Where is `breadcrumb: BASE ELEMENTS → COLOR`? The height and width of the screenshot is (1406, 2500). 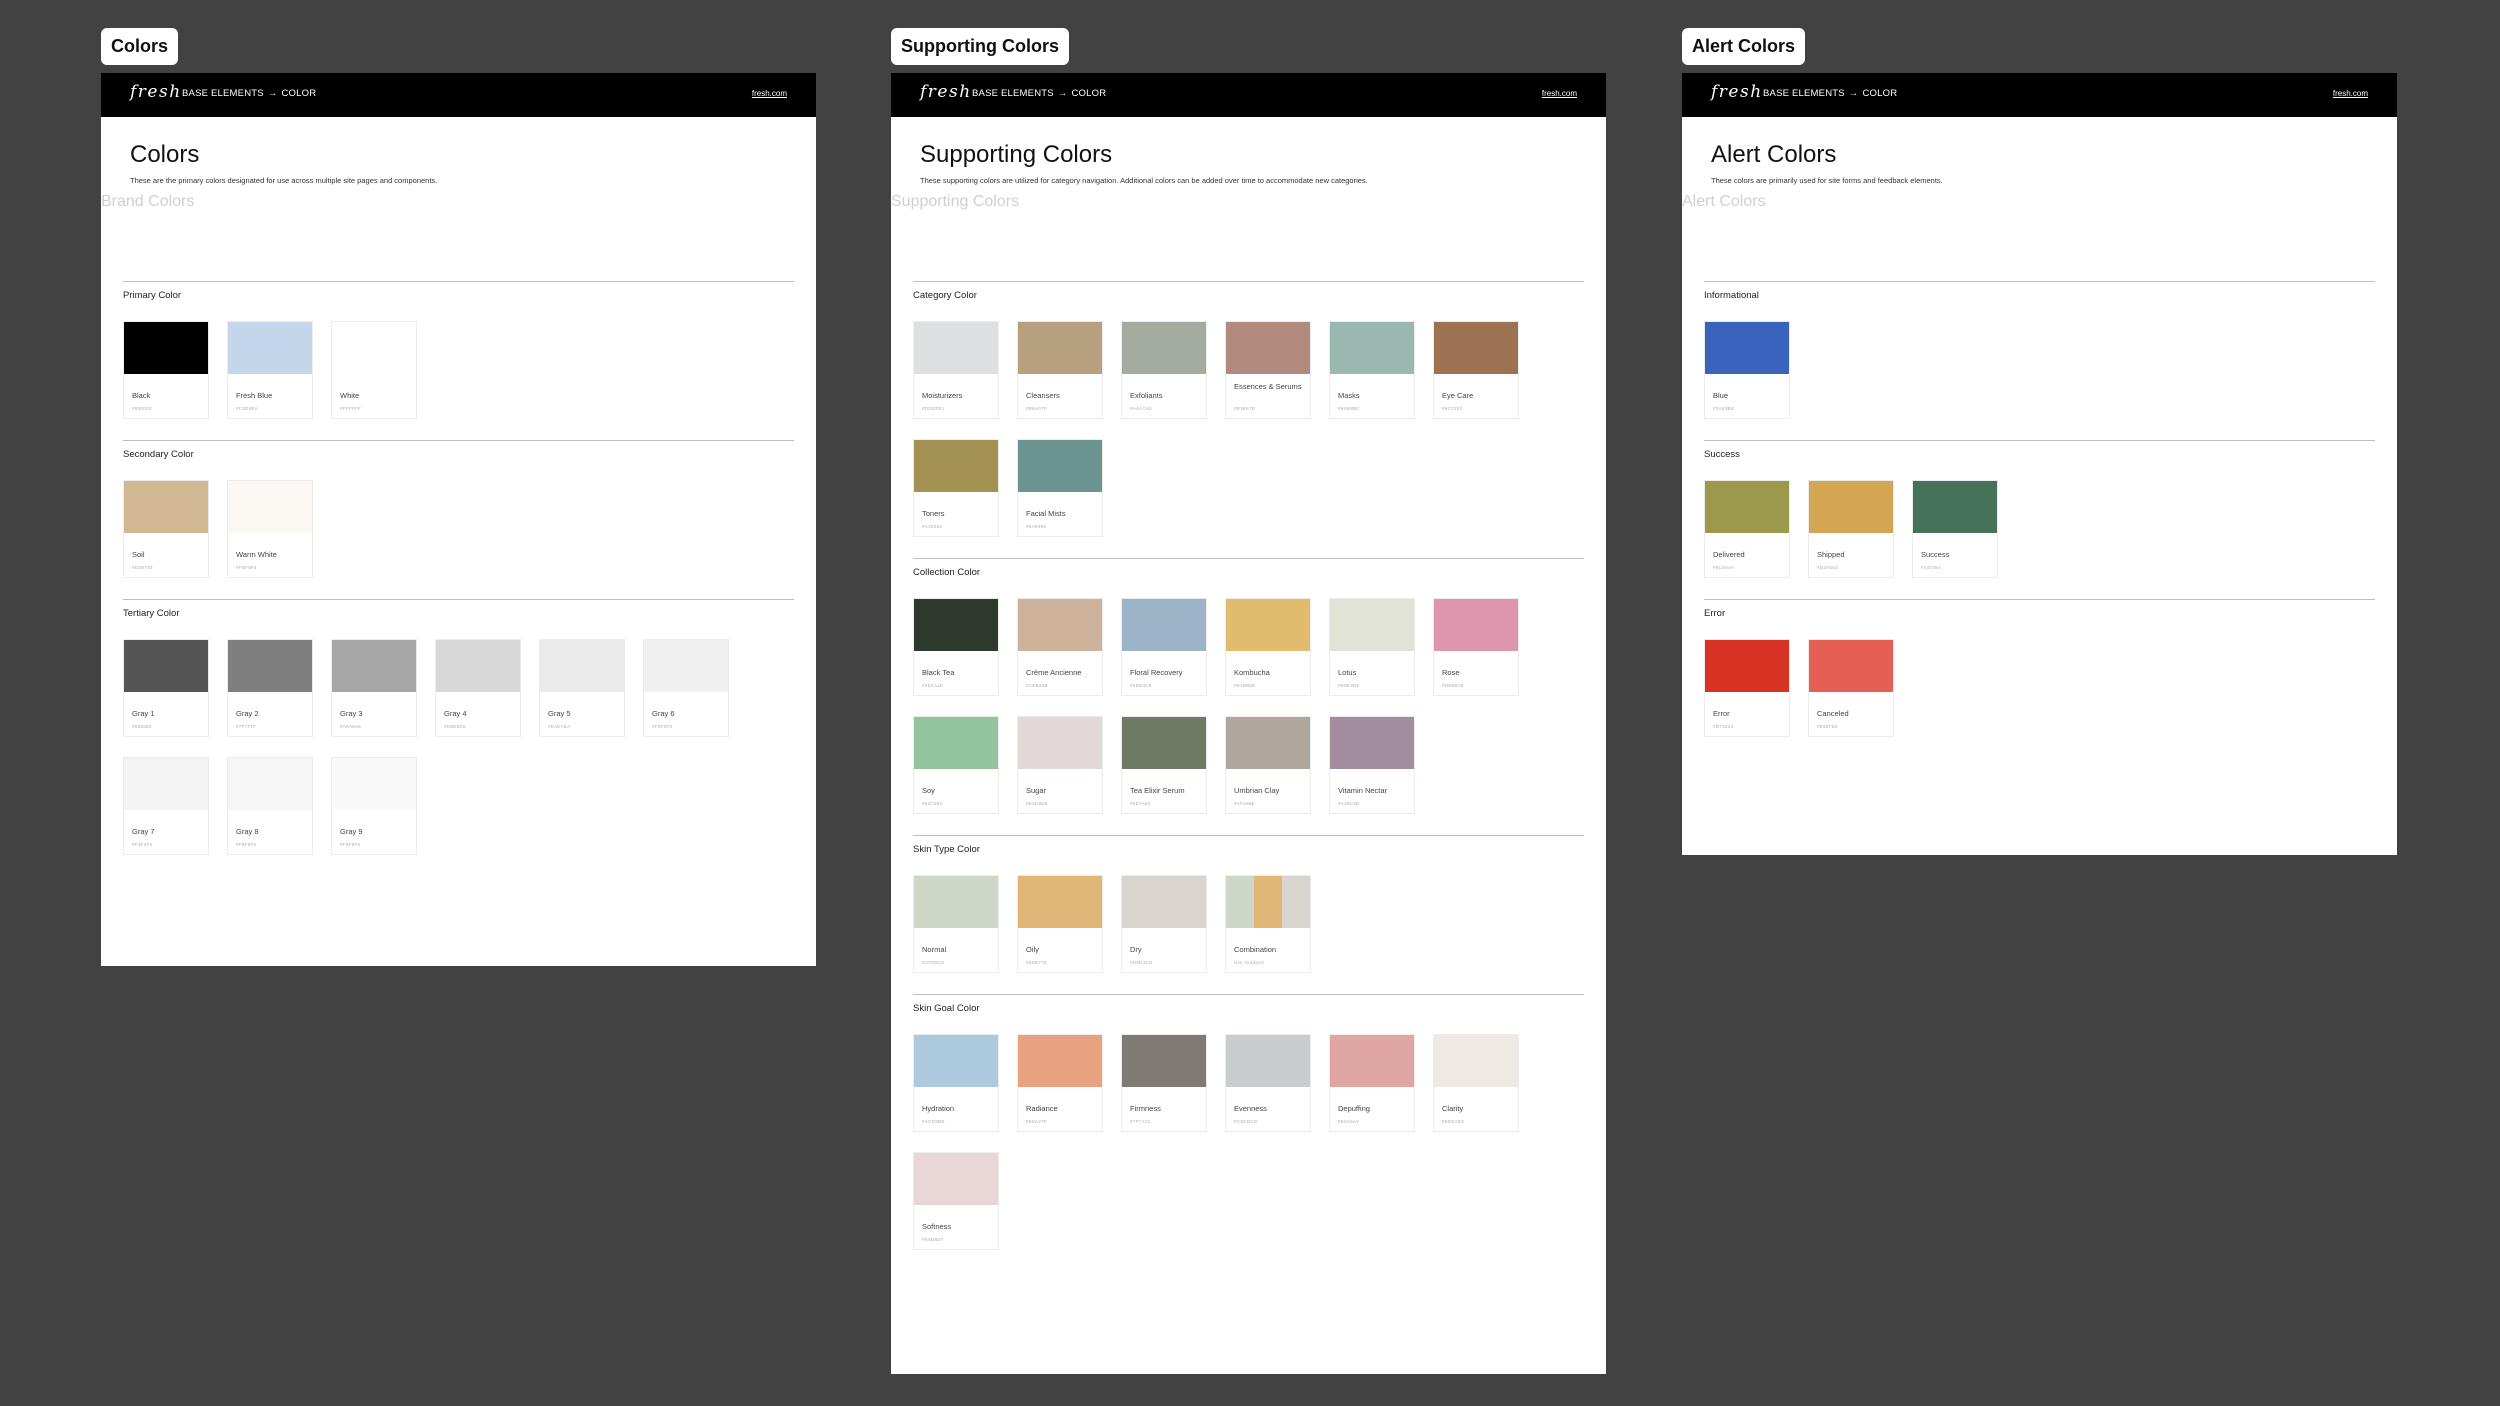
breadcrumb: BASE ELEMENTS → COLOR is located at coordinates (1830, 93).